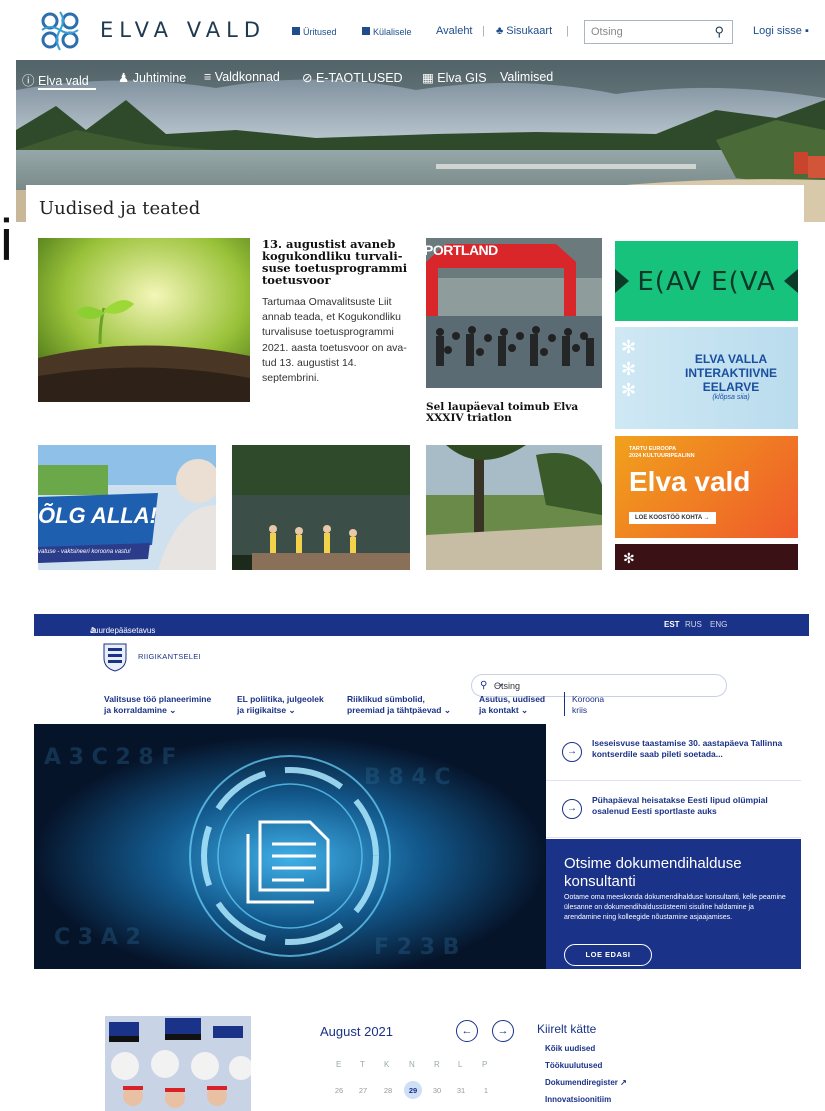  I want to click on calendar-day: 26, so click(339, 1090).